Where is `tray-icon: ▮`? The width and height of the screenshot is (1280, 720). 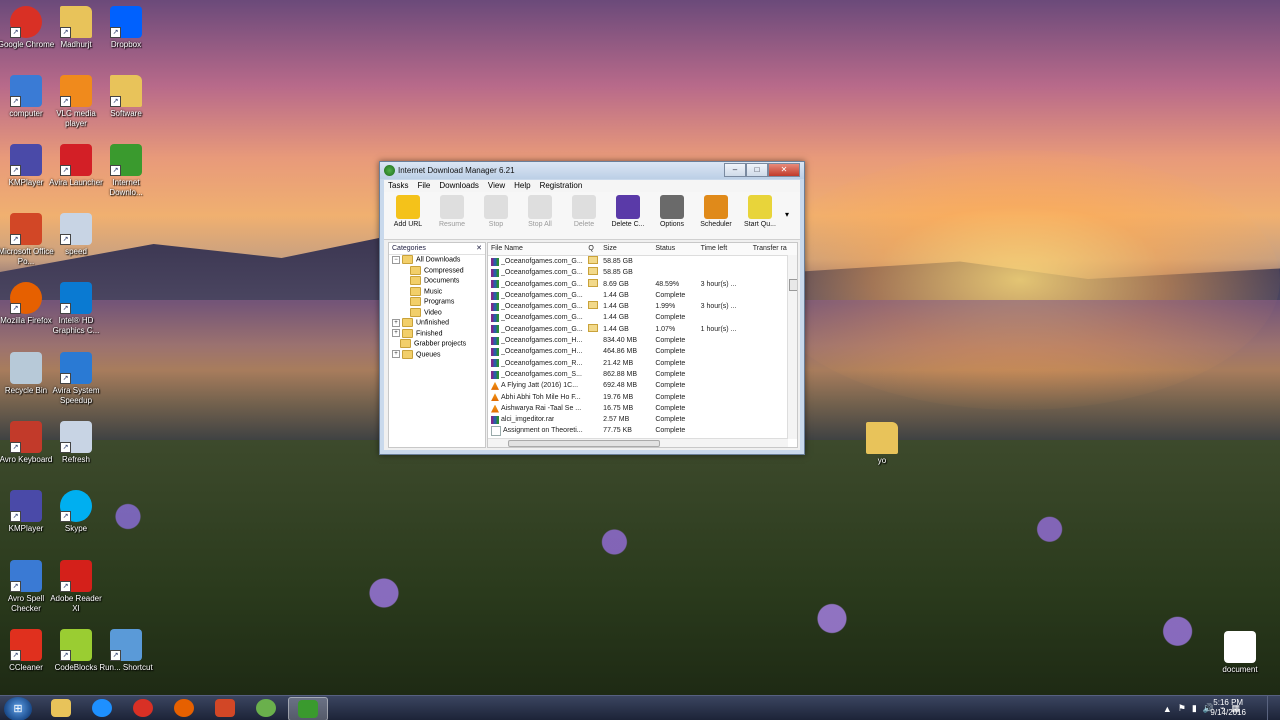
tray-icon: ▮ is located at coordinates (1194, 708).